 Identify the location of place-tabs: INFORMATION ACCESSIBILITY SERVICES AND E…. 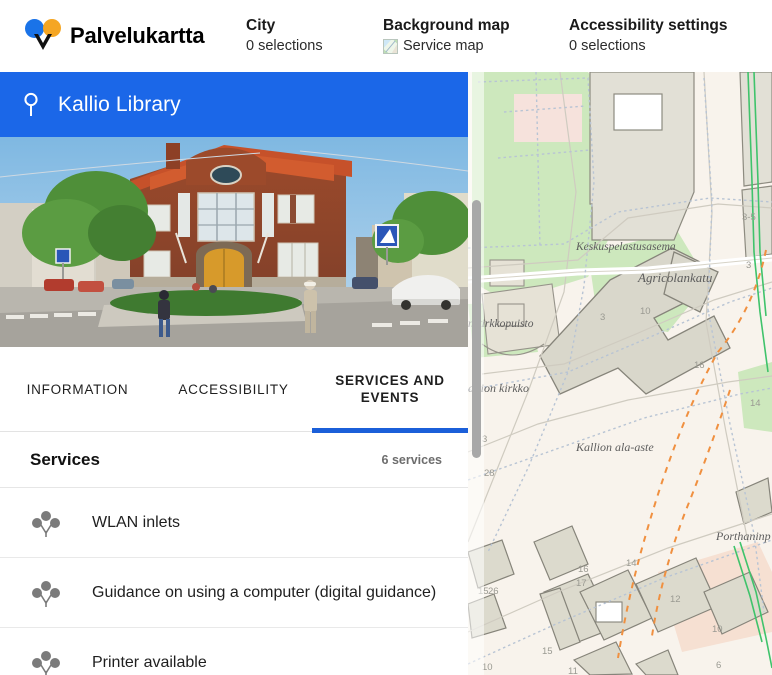
(234, 390).